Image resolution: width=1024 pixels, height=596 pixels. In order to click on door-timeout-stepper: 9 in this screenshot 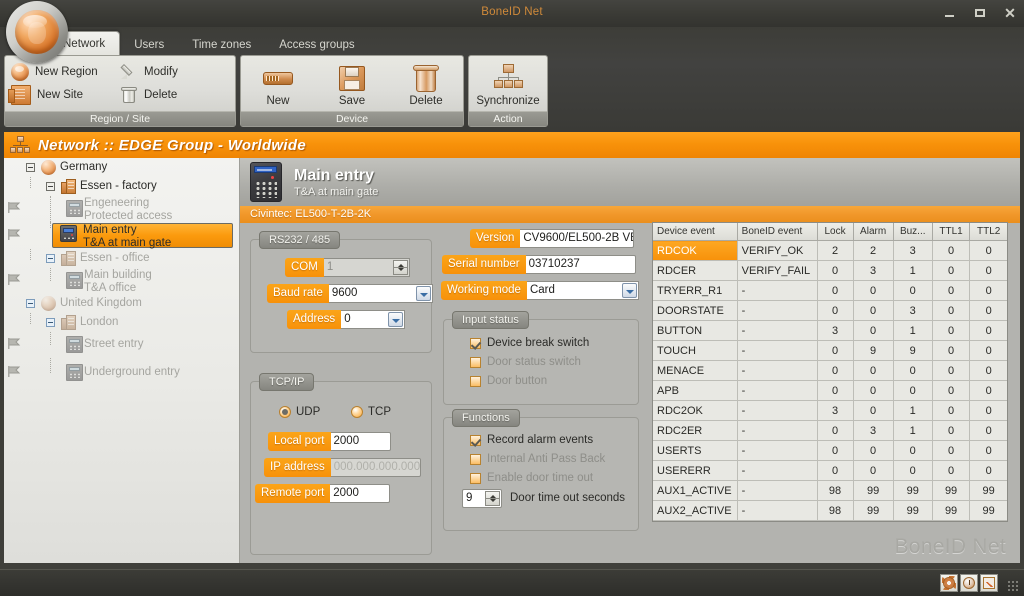, I will do `click(482, 498)`.